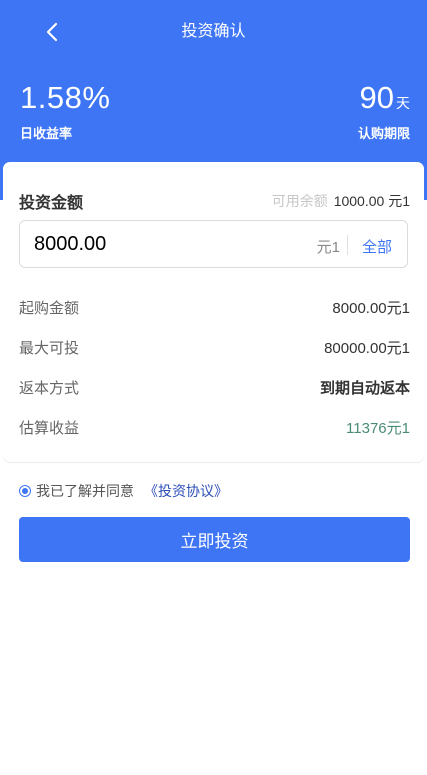 This screenshot has height=775, width=427. I want to click on available-balance: 可用余额 1000.00 元1, so click(341, 201).